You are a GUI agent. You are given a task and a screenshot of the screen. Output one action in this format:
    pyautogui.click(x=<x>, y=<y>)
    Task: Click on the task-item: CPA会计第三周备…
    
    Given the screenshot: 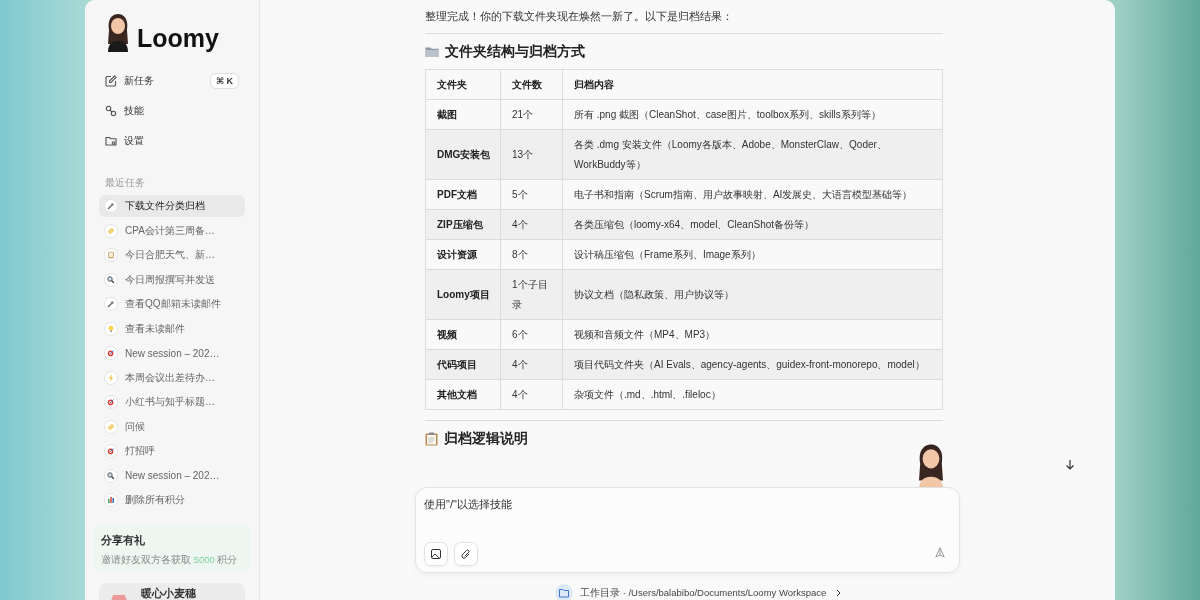 What is the action you would take?
    pyautogui.click(x=172, y=230)
    